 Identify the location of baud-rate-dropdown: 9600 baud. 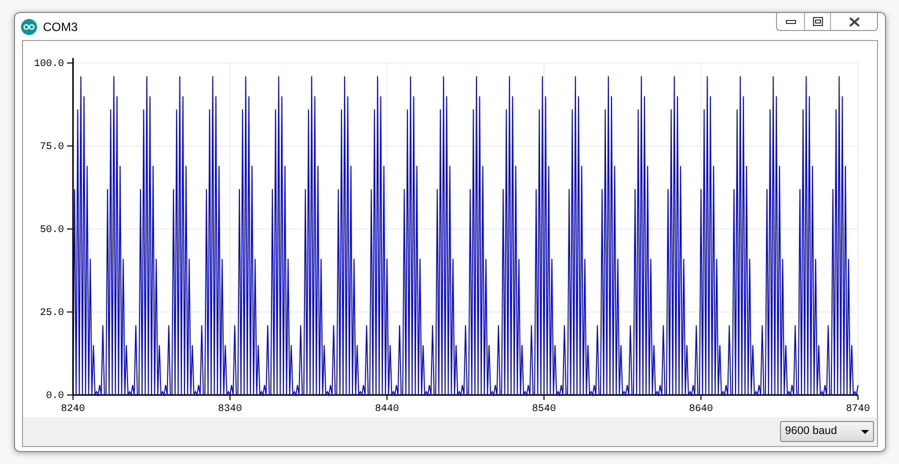
(827, 431).